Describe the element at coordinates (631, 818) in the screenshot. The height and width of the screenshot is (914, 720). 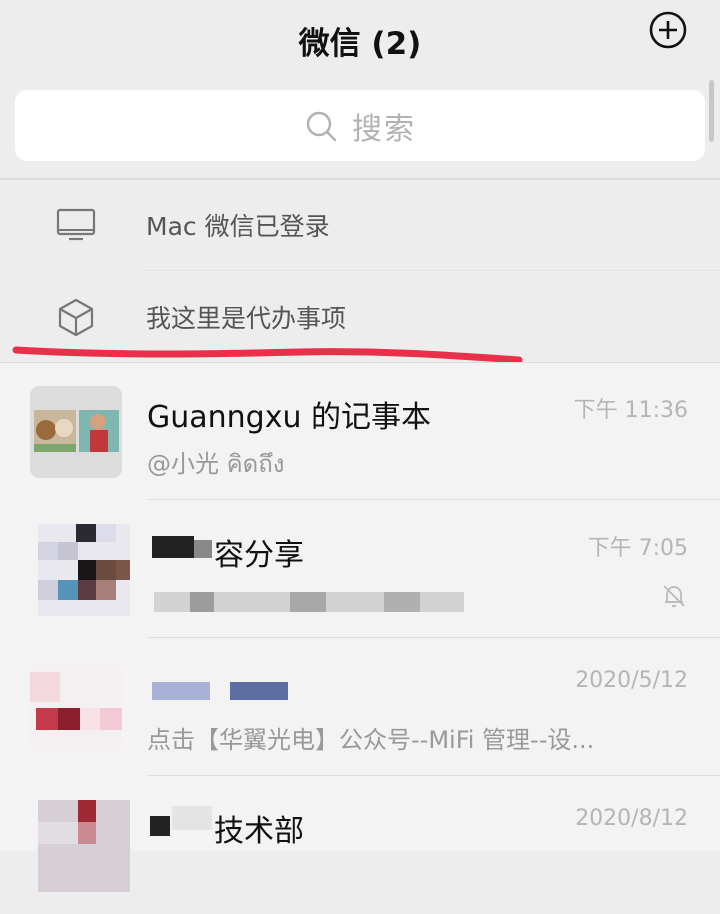
I see `chat-time: 2020/8/12` at that location.